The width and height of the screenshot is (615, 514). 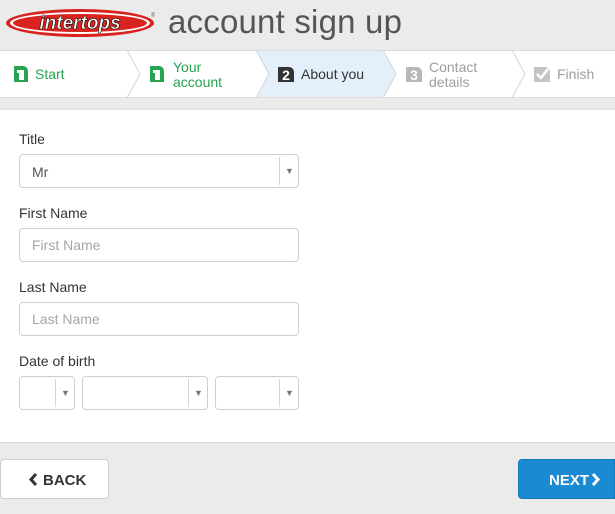 I want to click on title-select-value: Mr, so click(x=40, y=172).